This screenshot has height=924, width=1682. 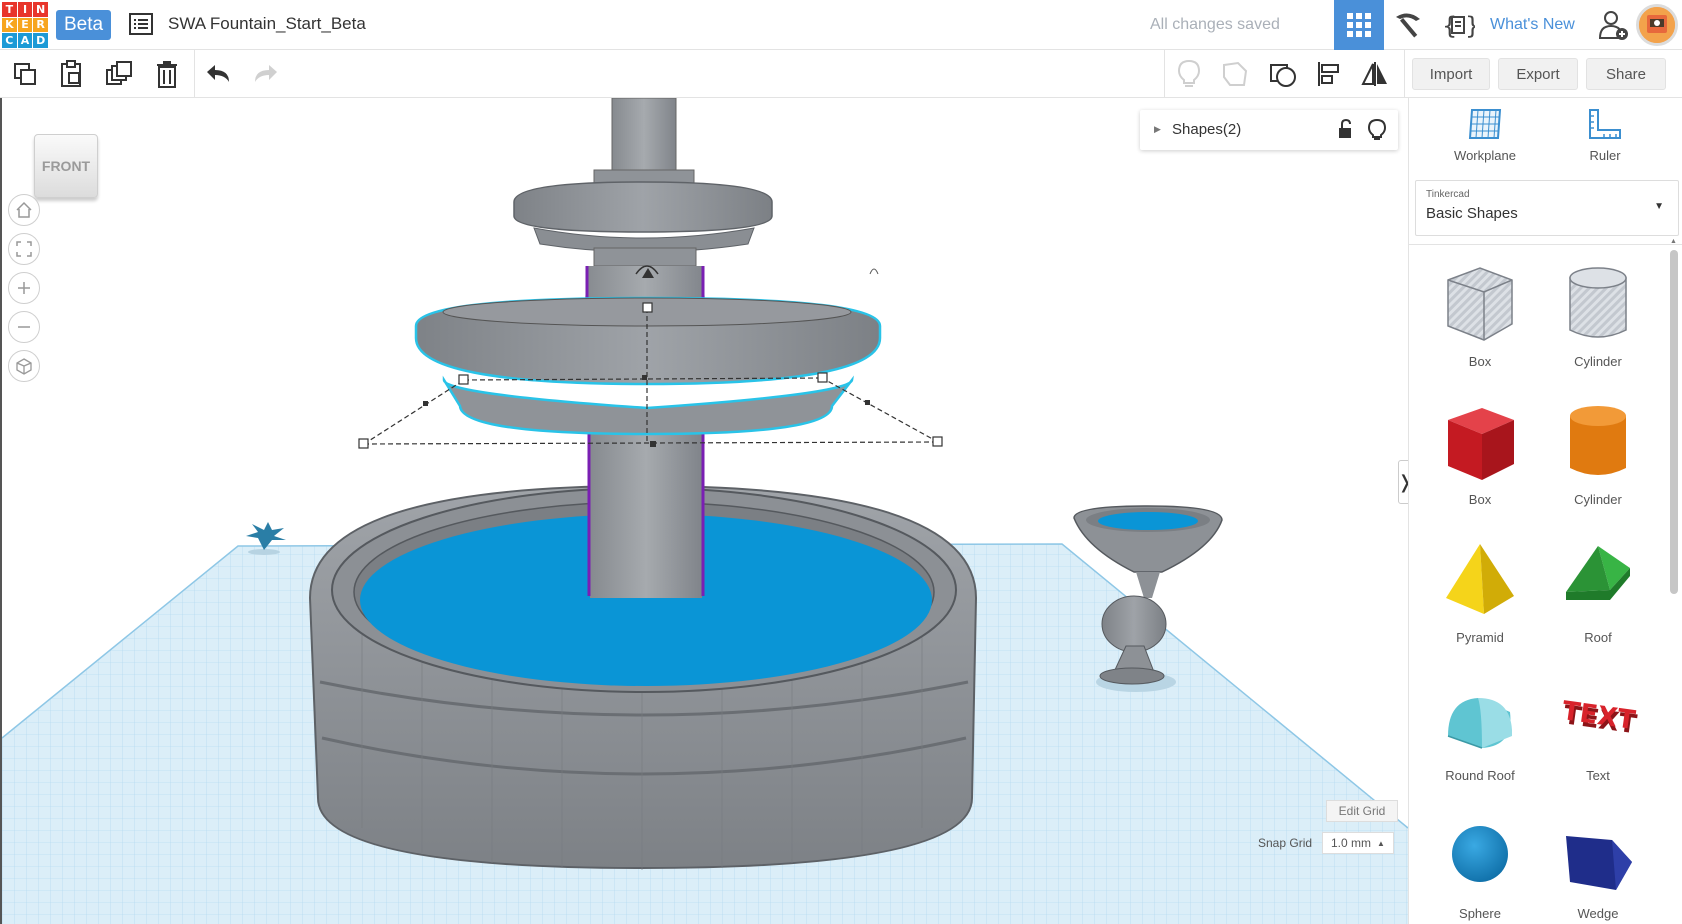 What do you see at coordinates (1472, 213) in the screenshot?
I see `library-value: Basic Shapes` at bounding box center [1472, 213].